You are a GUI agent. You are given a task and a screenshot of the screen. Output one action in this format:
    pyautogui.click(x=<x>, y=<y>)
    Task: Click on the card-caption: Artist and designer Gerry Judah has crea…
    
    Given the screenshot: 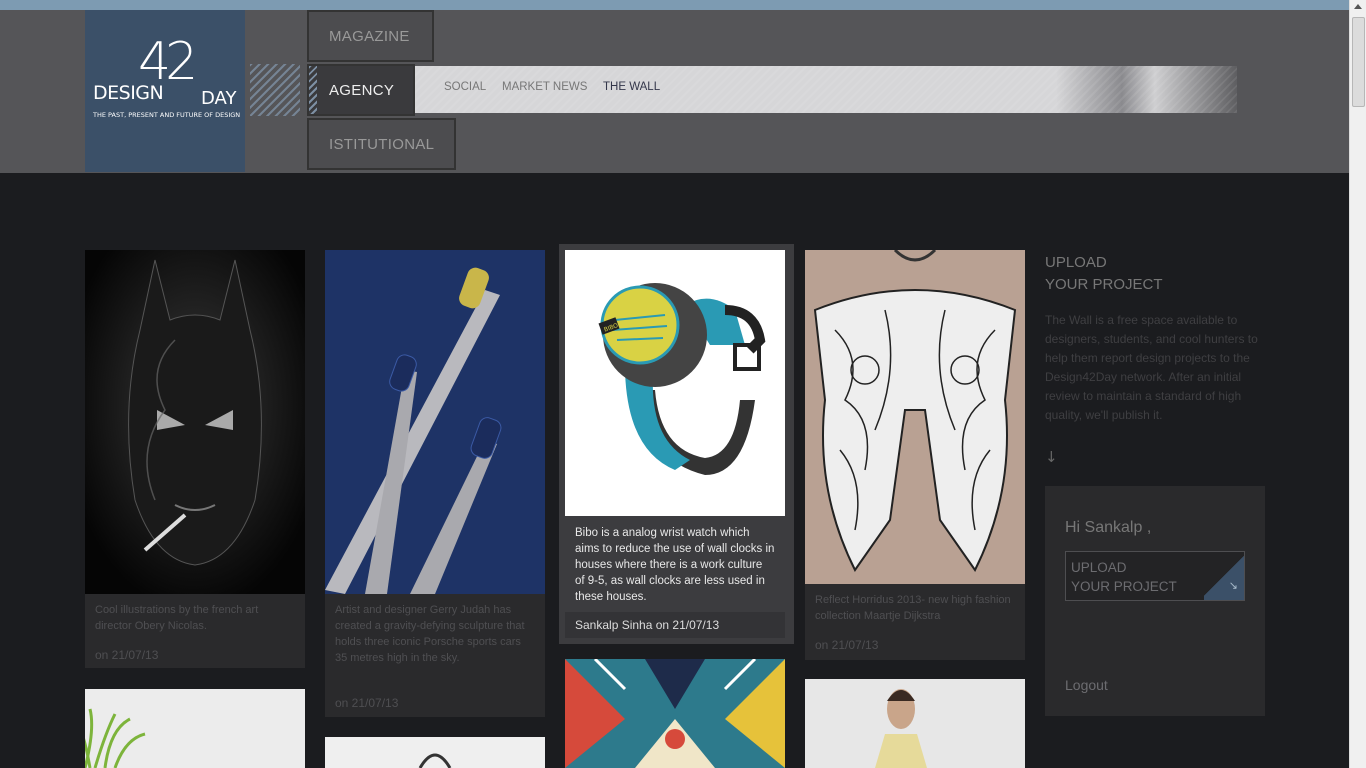 What is the action you would take?
    pyautogui.click(x=430, y=634)
    